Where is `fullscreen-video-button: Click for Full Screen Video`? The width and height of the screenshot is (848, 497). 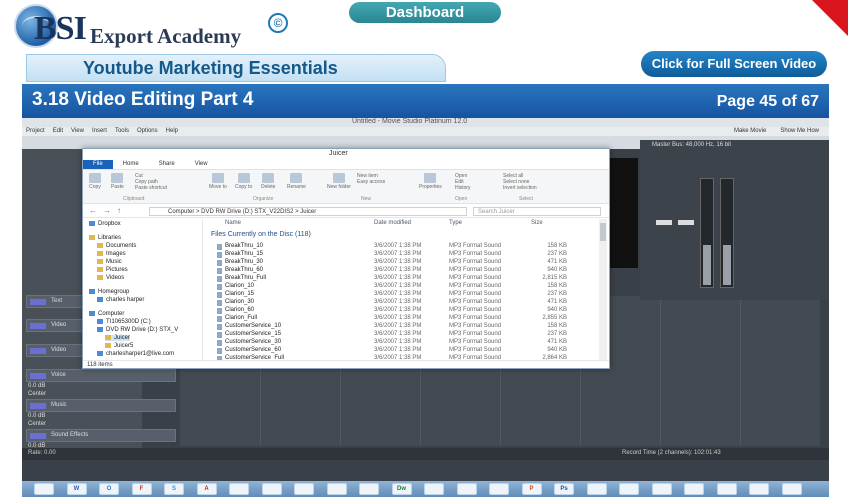 fullscreen-video-button: Click for Full Screen Video is located at coordinates (734, 64).